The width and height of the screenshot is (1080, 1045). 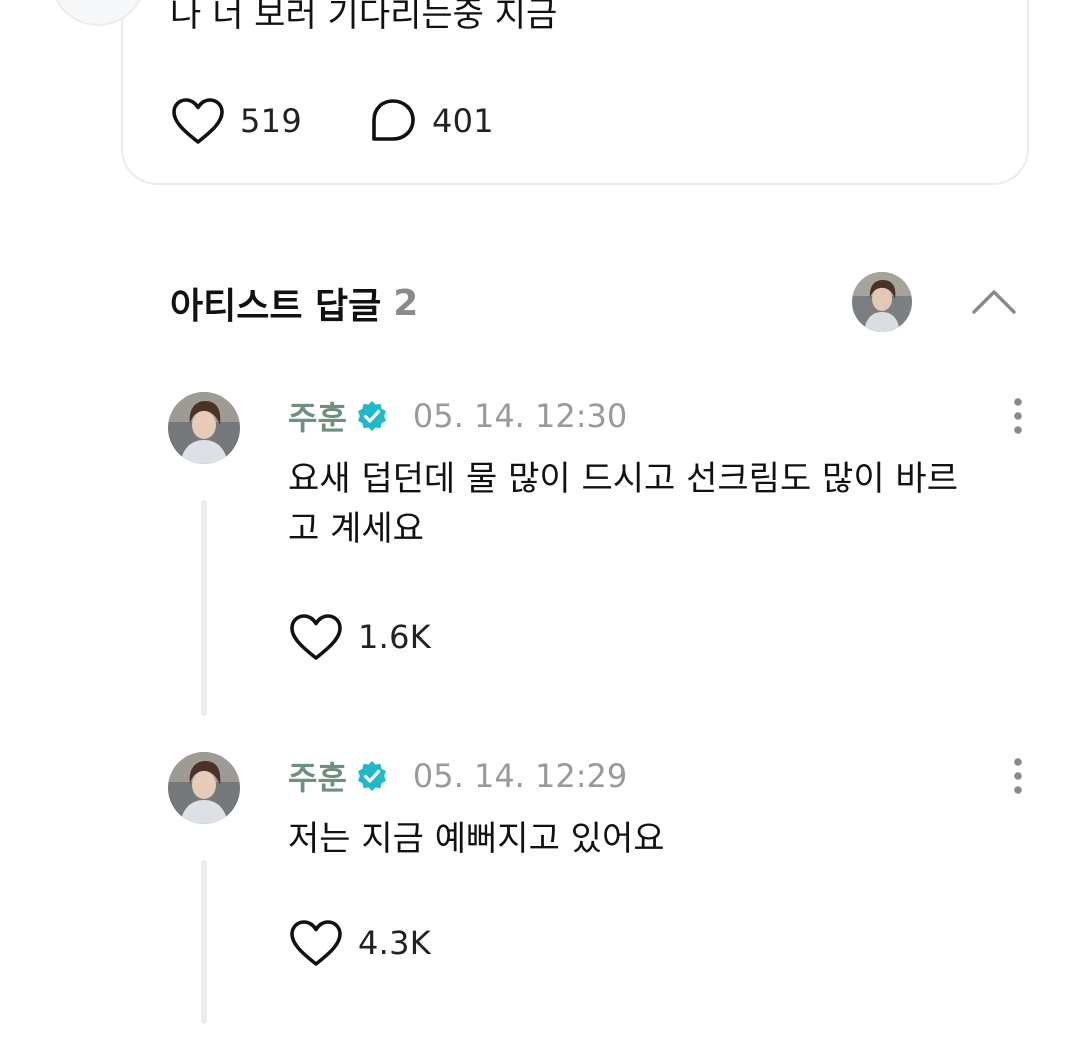 I want to click on reply-like-button: 4.3K, so click(x=359, y=943).